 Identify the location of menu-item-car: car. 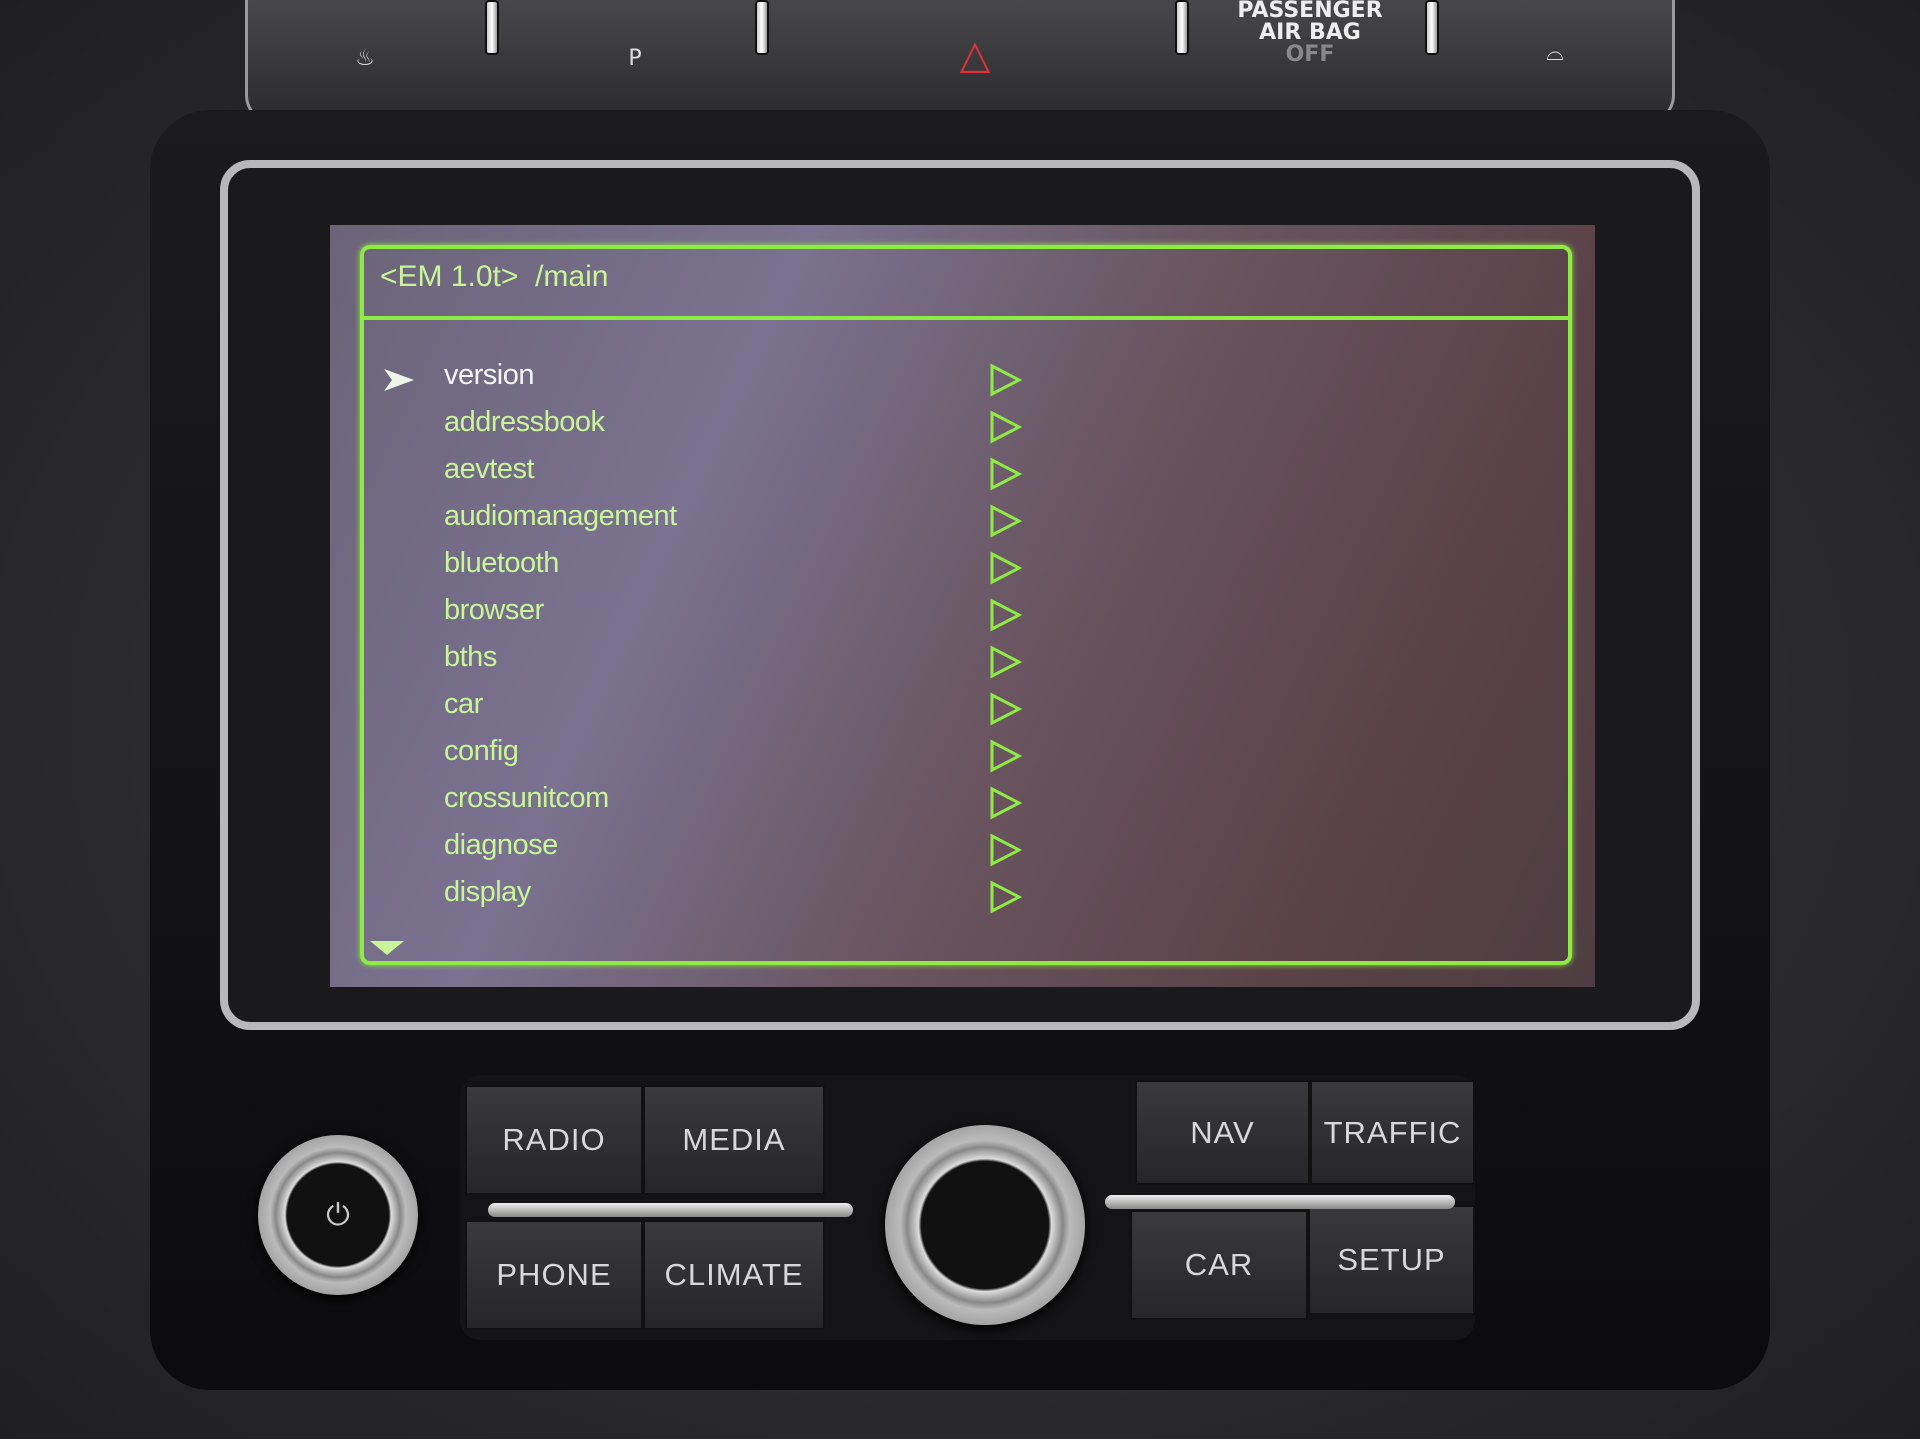
(970, 711).